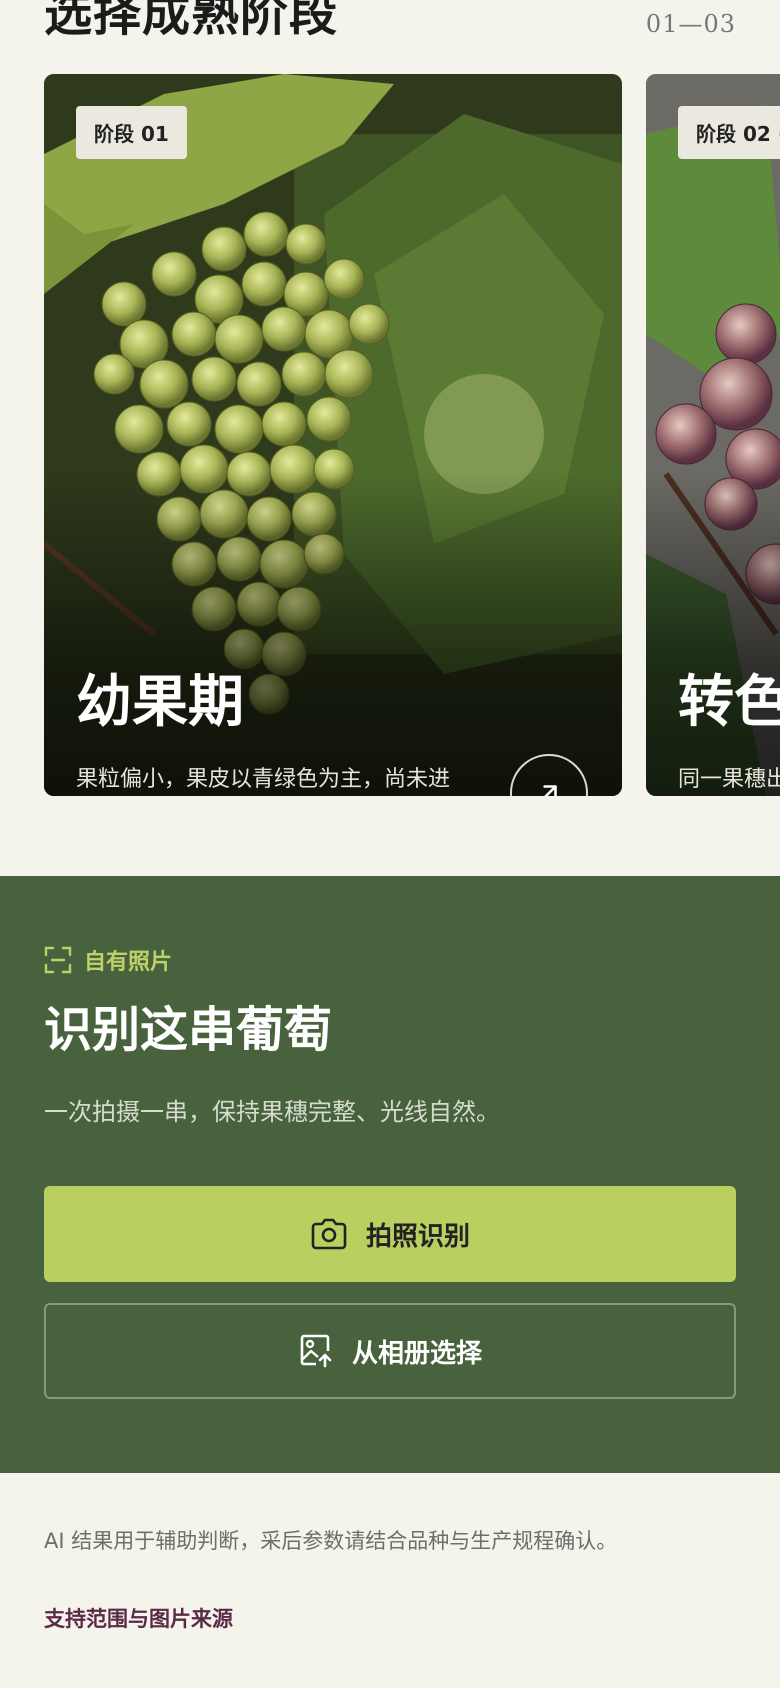 This screenshot has height=1688, width=780. What do you see at coordinates (188, 1030) in the screenshot?
I see `identify-title: 识别这串葡萄` at bounding box center [188, 1030].